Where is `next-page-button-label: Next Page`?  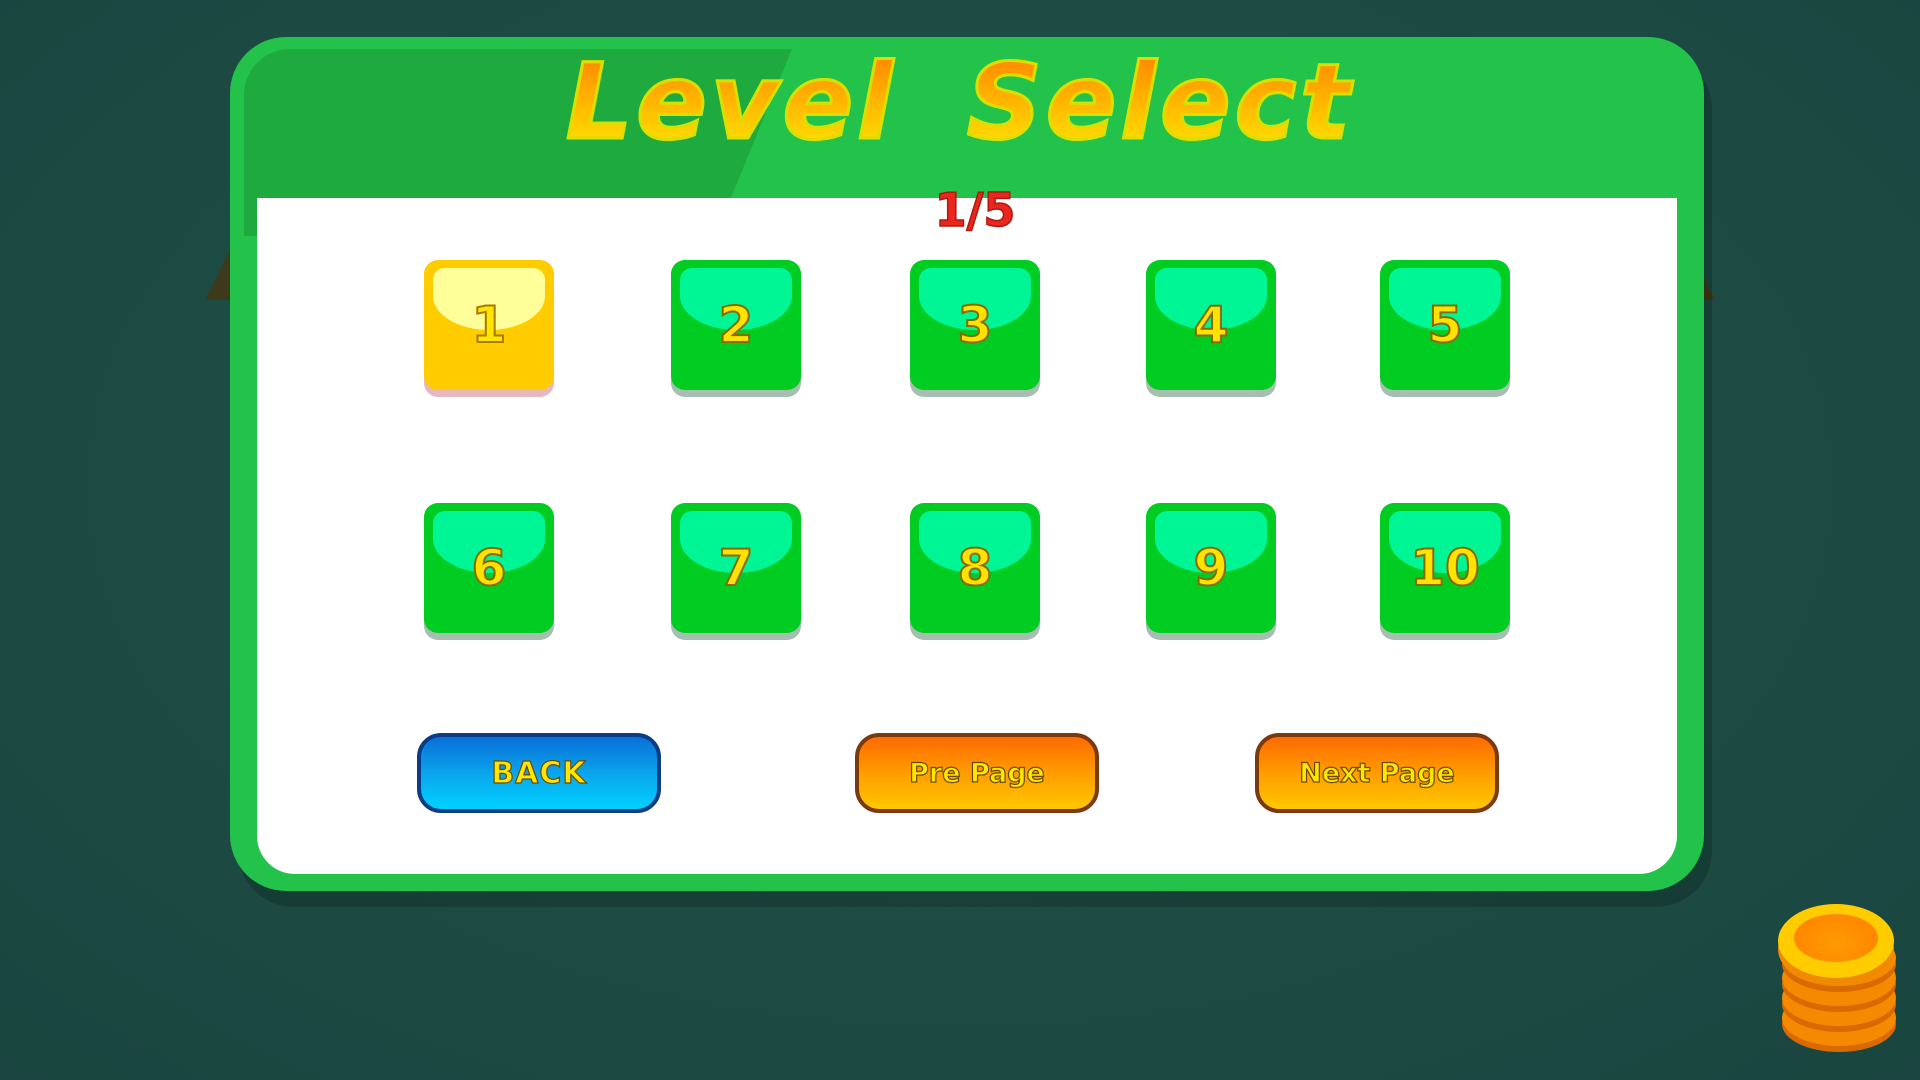 next-page-button-label: Next Page is located at coordinates (1377, 773).